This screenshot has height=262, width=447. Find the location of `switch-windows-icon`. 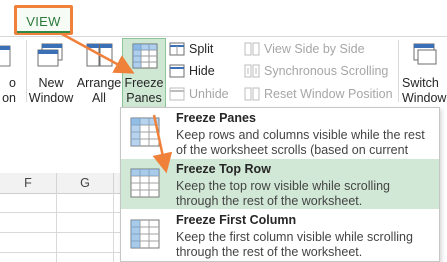

switch-windows-icon is located at coordinates (424, 54).